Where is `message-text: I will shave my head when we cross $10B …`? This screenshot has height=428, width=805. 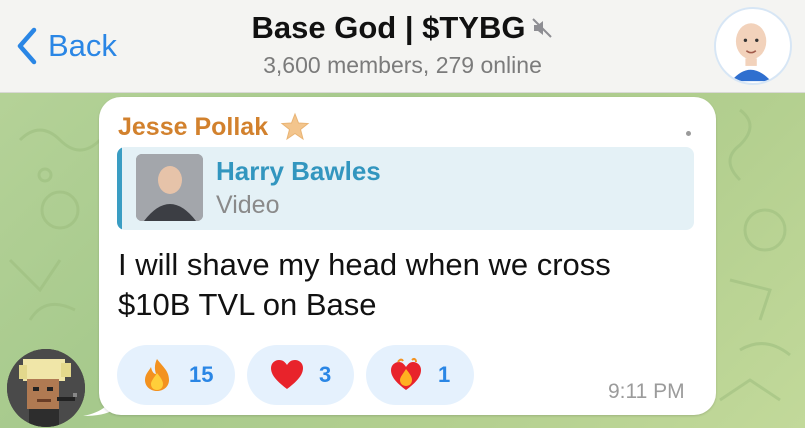 message-text: I will shave my head when we cross $10B … is located at coordinates (413, 285).